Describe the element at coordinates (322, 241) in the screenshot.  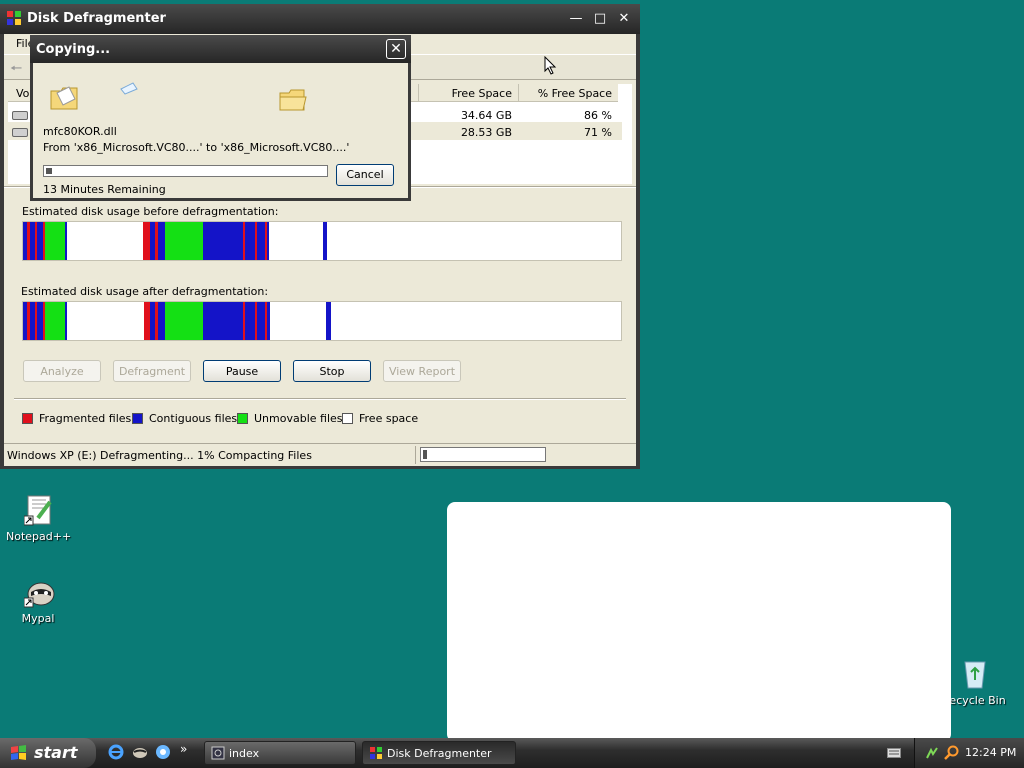
I see `usage-bar-before` at that location.